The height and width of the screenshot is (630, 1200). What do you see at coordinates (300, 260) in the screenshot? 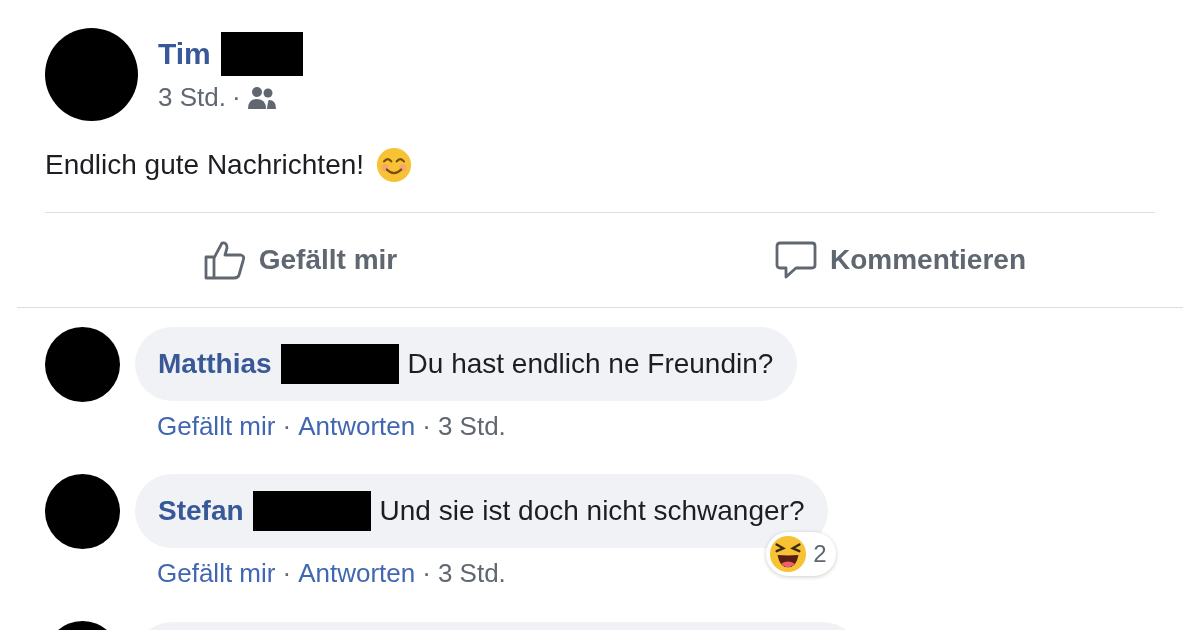
I see `like-button: Gefällt mir` at bounding box center [300, 260].